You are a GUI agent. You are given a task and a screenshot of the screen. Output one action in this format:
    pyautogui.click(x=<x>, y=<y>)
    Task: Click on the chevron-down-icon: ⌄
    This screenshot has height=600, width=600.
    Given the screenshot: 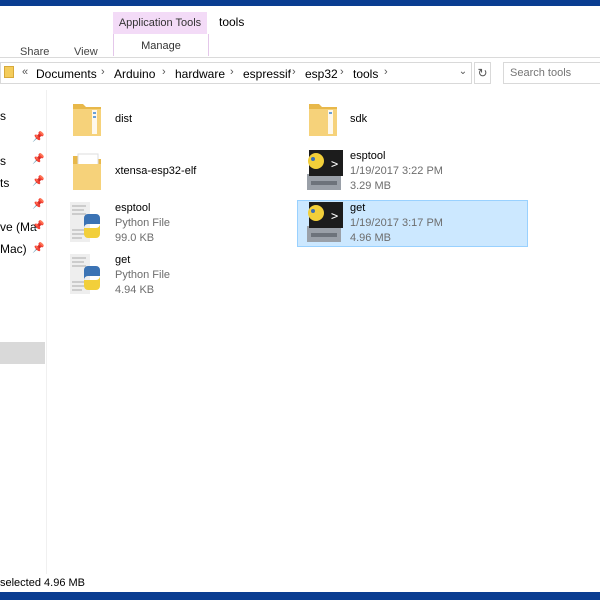 What is the action you would take?
    pyautogui.click(x=463, y=73)
    